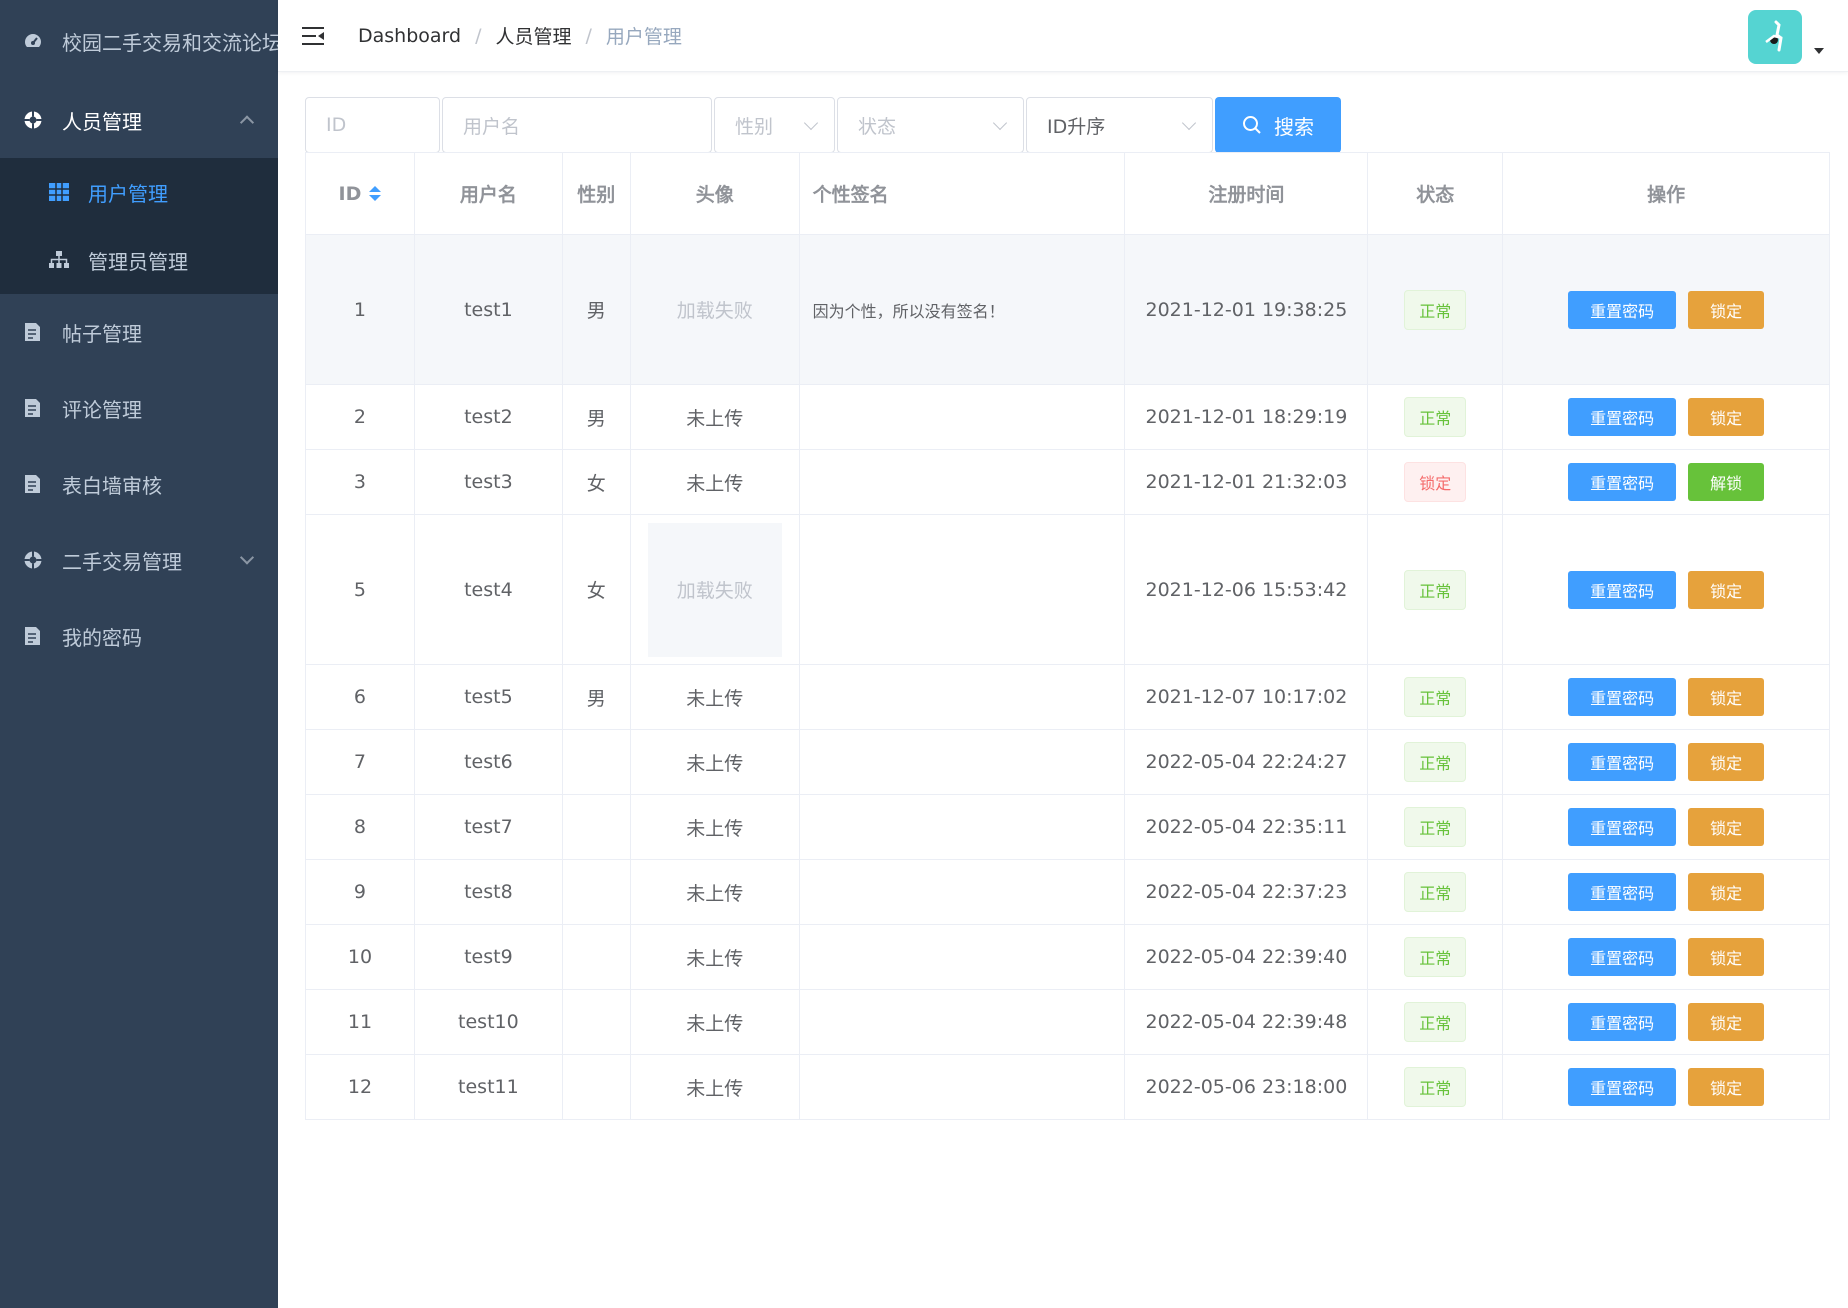 This screenshot has width=1848, height=1308. I want to click on cell-gender, so click(597, 892).